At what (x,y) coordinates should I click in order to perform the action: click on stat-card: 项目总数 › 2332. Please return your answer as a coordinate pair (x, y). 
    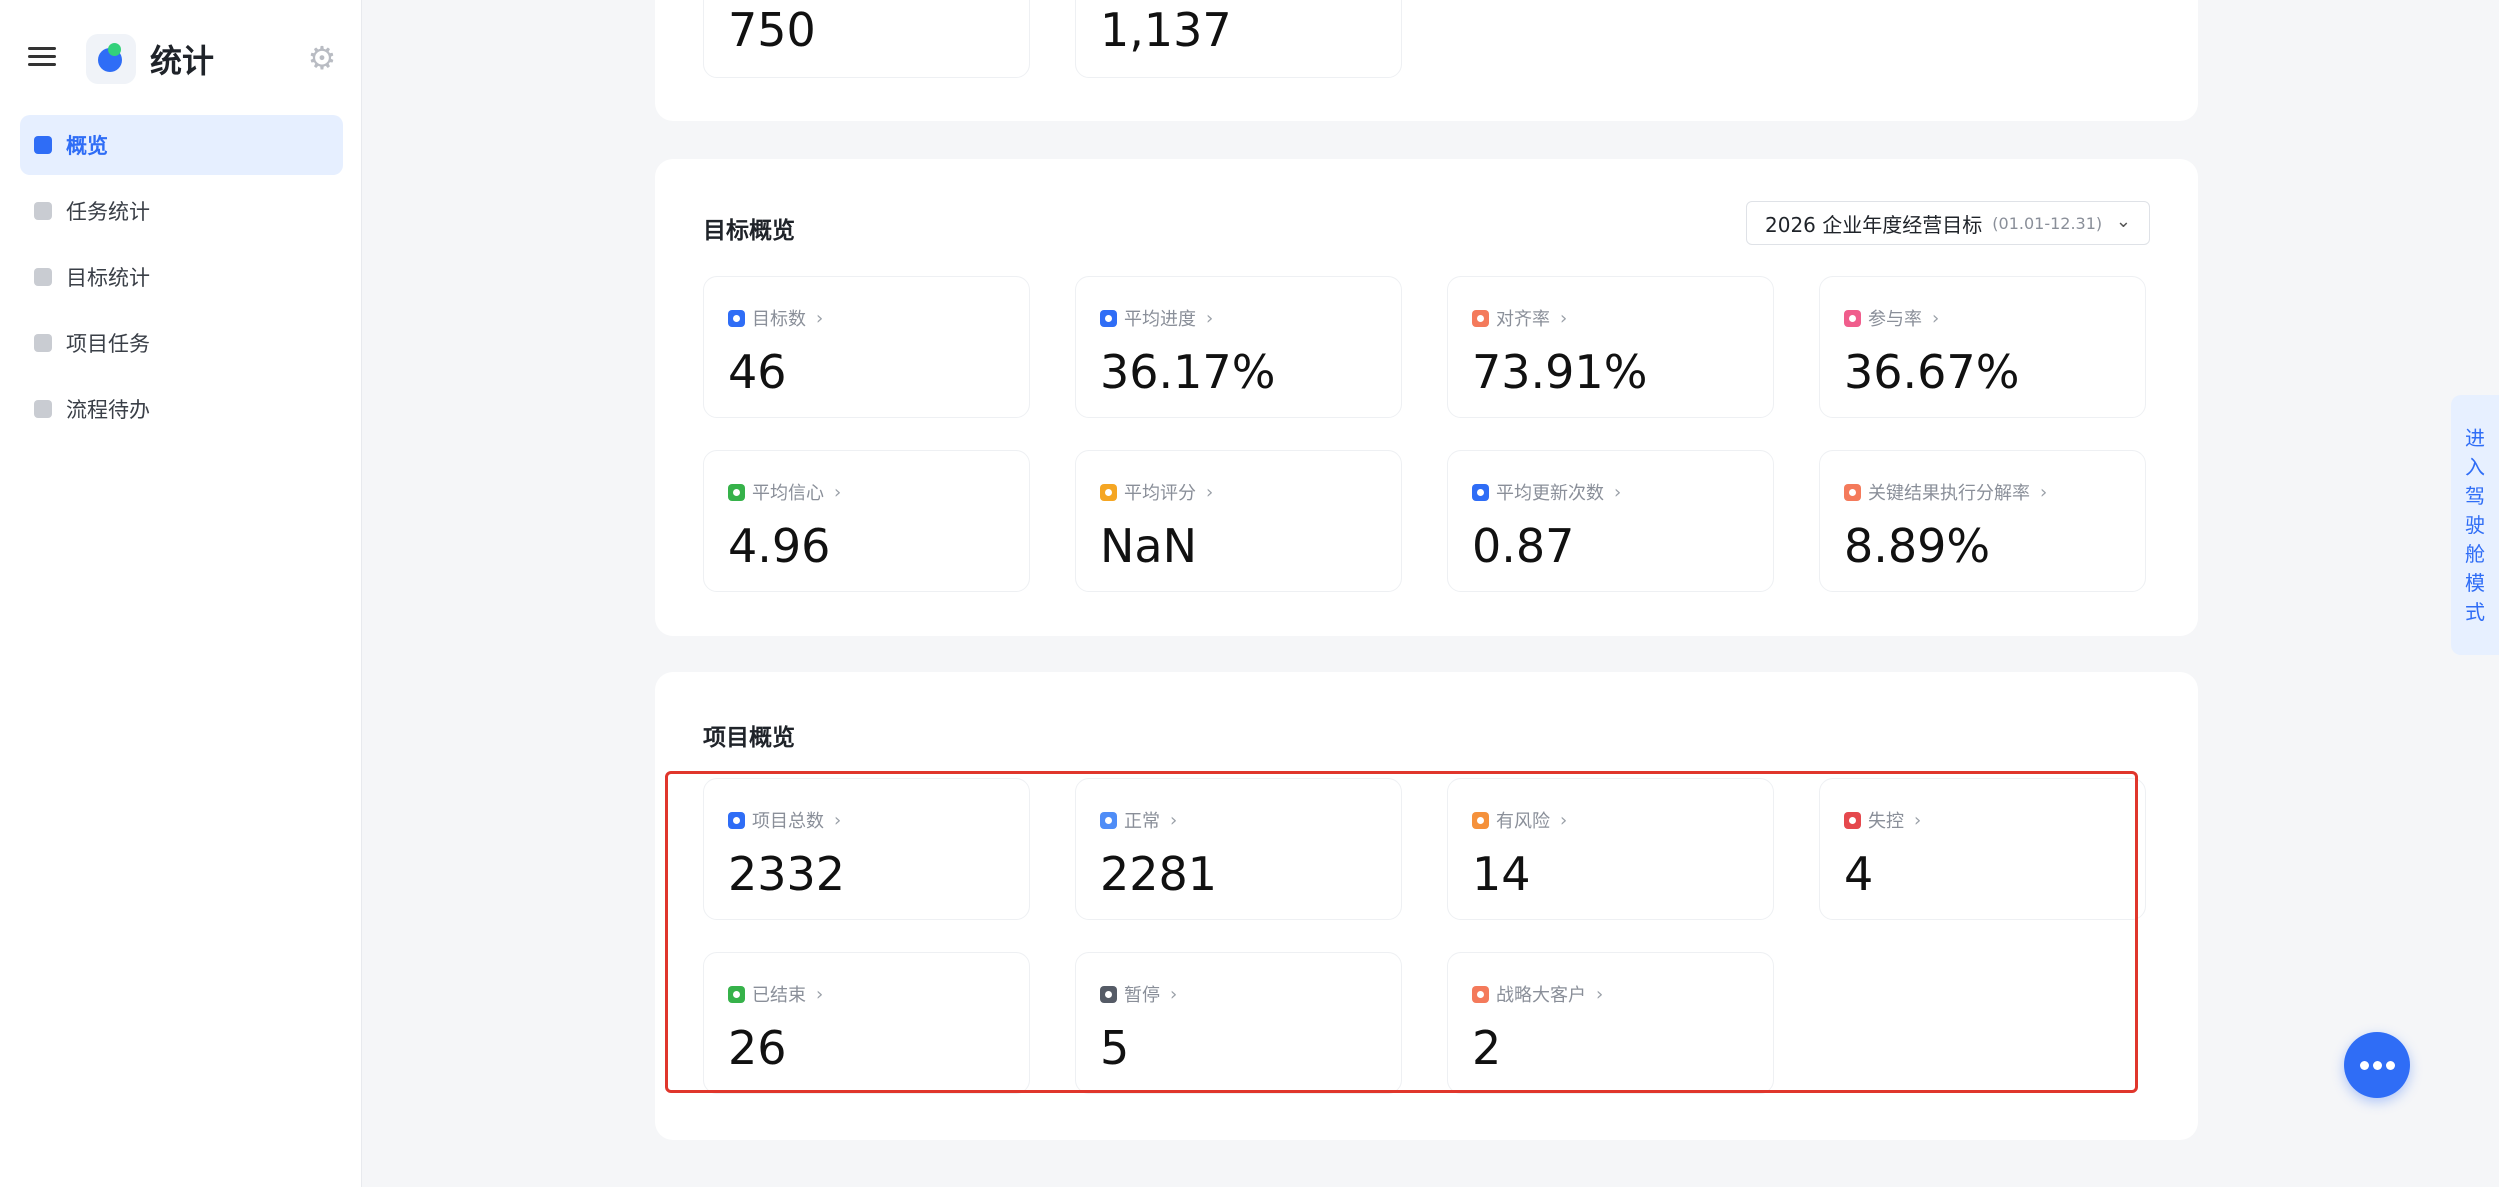
    Looking at the image, I should click on (866, 849).